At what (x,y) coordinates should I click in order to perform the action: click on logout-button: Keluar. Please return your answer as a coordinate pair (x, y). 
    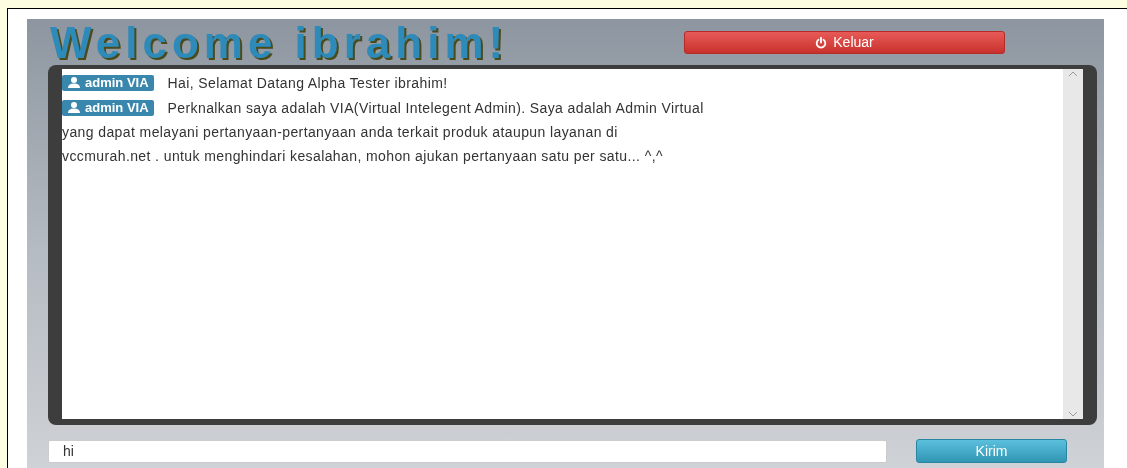
    Looking at the image, I should click on (844, 42).